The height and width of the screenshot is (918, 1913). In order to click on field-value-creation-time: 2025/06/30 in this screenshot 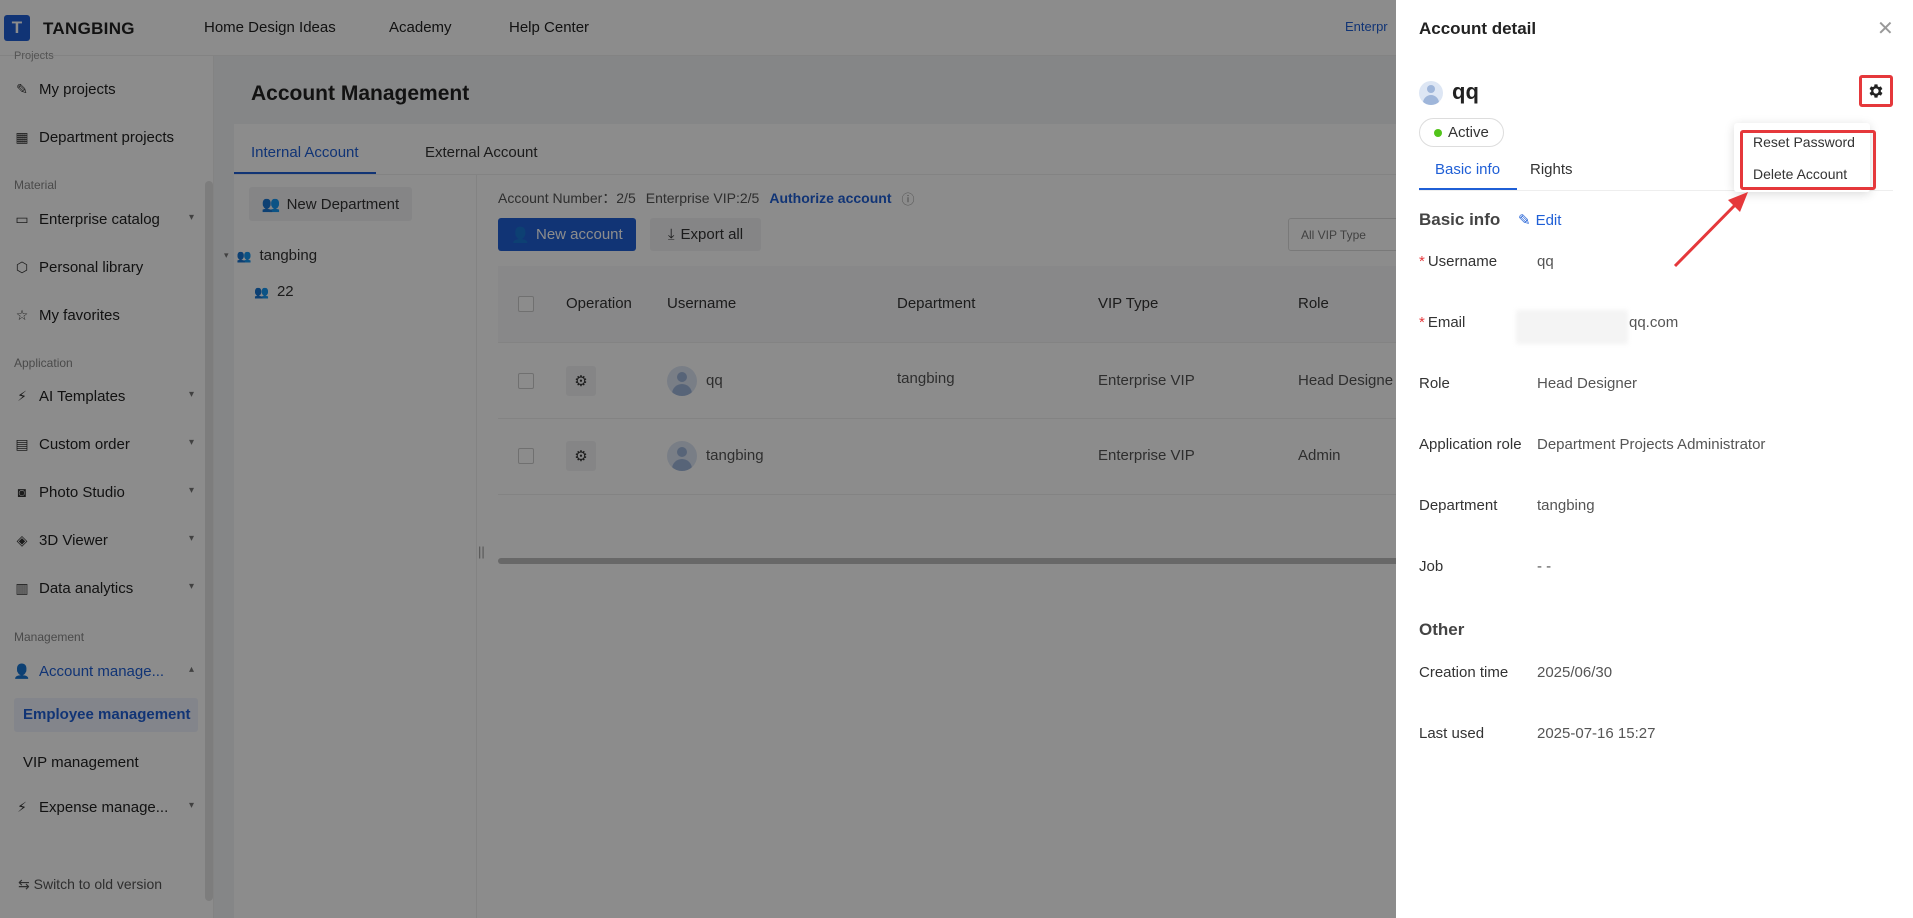, I will do `click(1575, 672)`.